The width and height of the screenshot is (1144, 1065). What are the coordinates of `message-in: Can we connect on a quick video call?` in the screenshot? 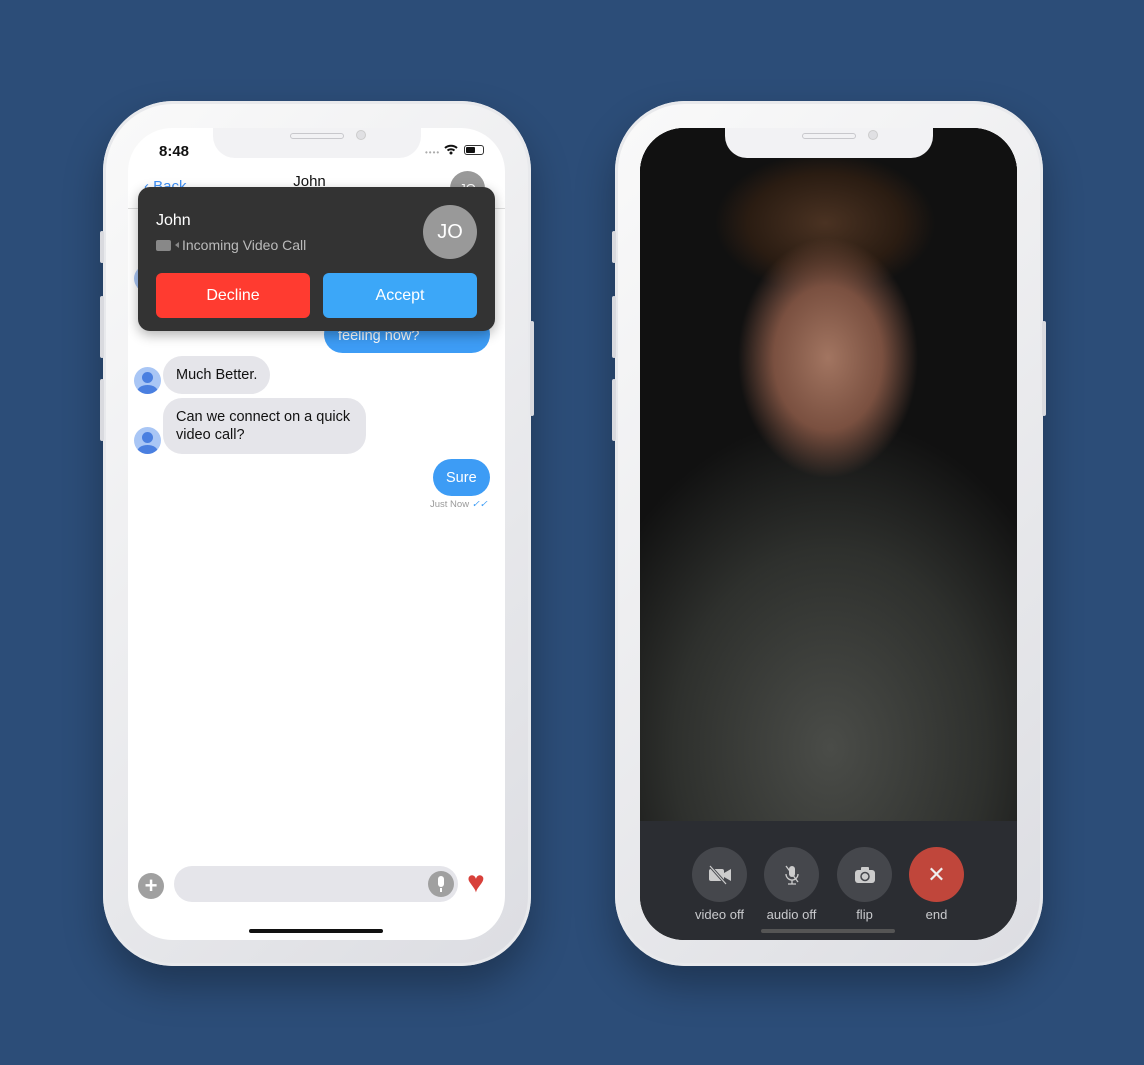 It's located at (264, 426).